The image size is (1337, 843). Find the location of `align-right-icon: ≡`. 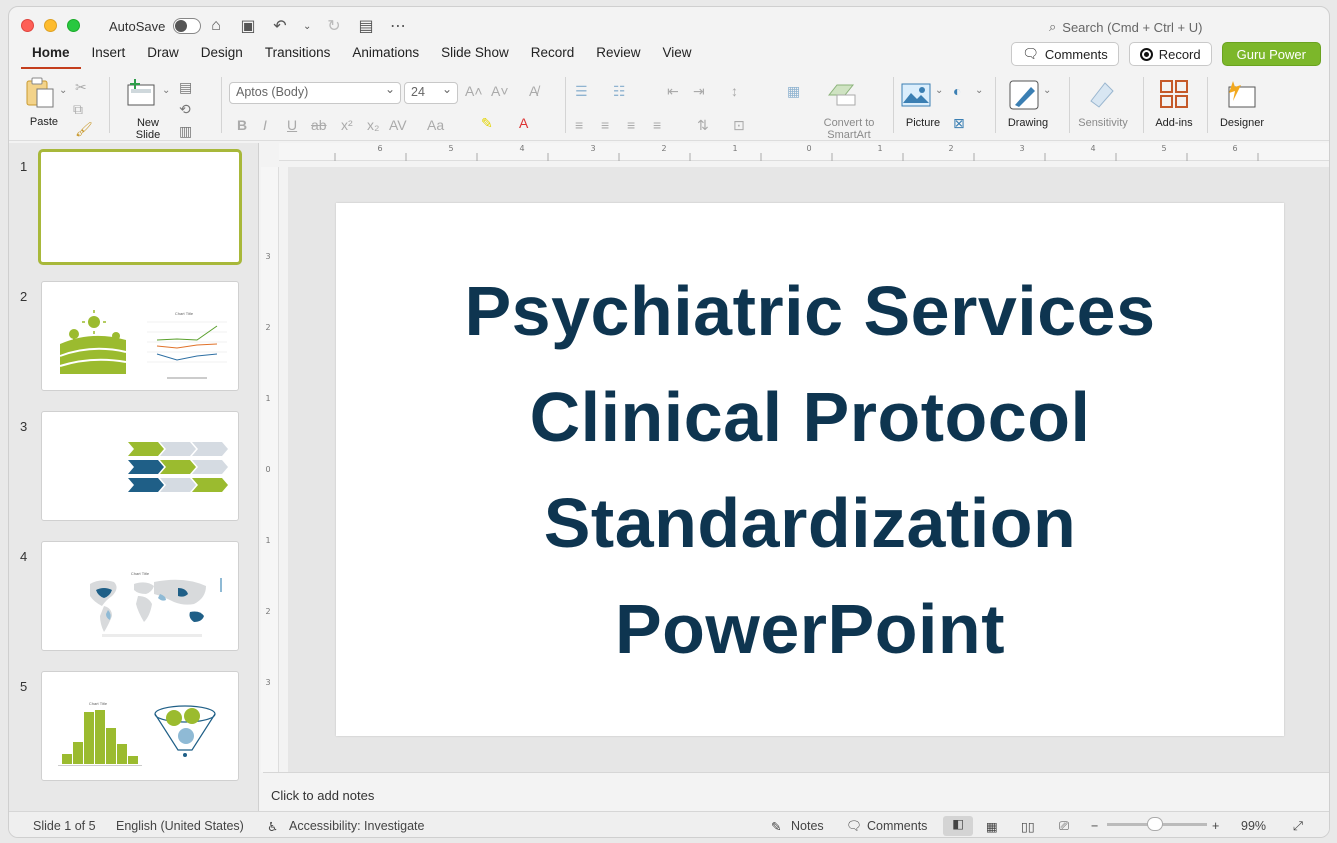

align-right-icon: ≡ is located at coordinates (631, 125).